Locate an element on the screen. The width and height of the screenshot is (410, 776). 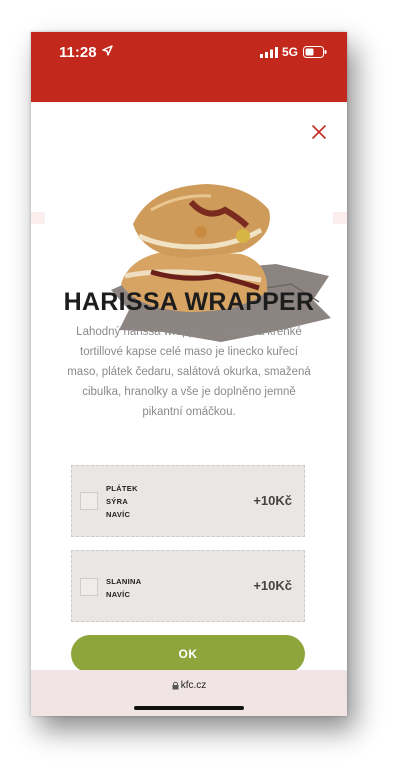
url-display: kfc.cz is located at coordinates (189, 685).